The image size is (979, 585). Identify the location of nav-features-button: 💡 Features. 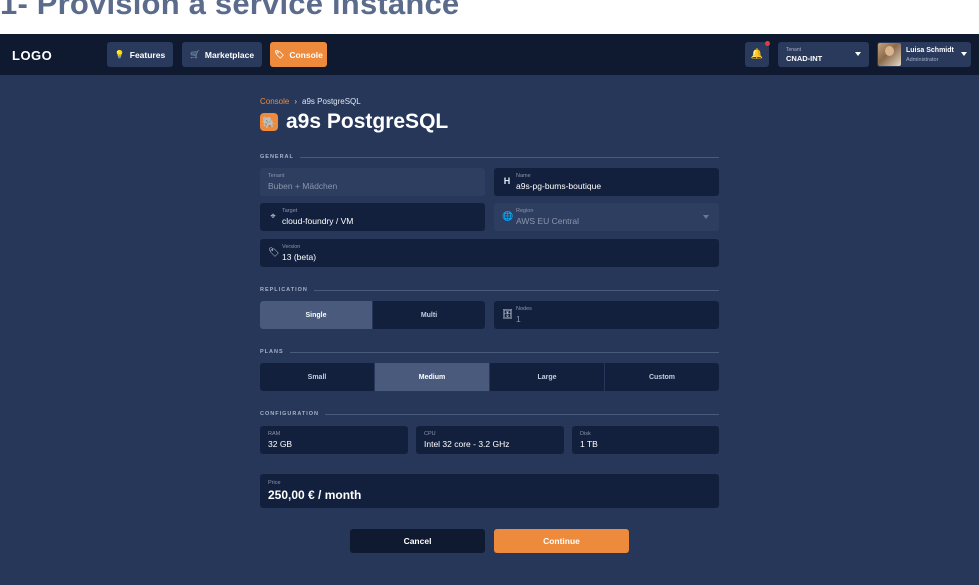
(140, 54).